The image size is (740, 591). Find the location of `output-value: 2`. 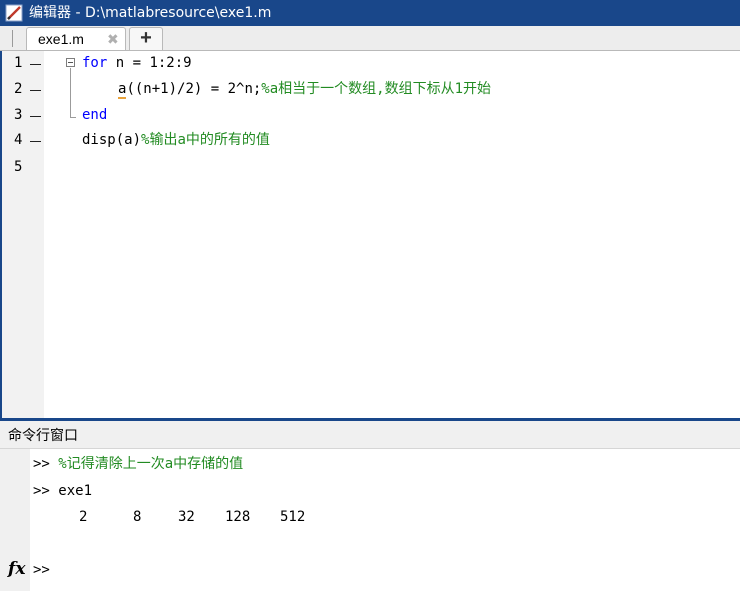

output-value: 2 is located at coordinates (83, 517).